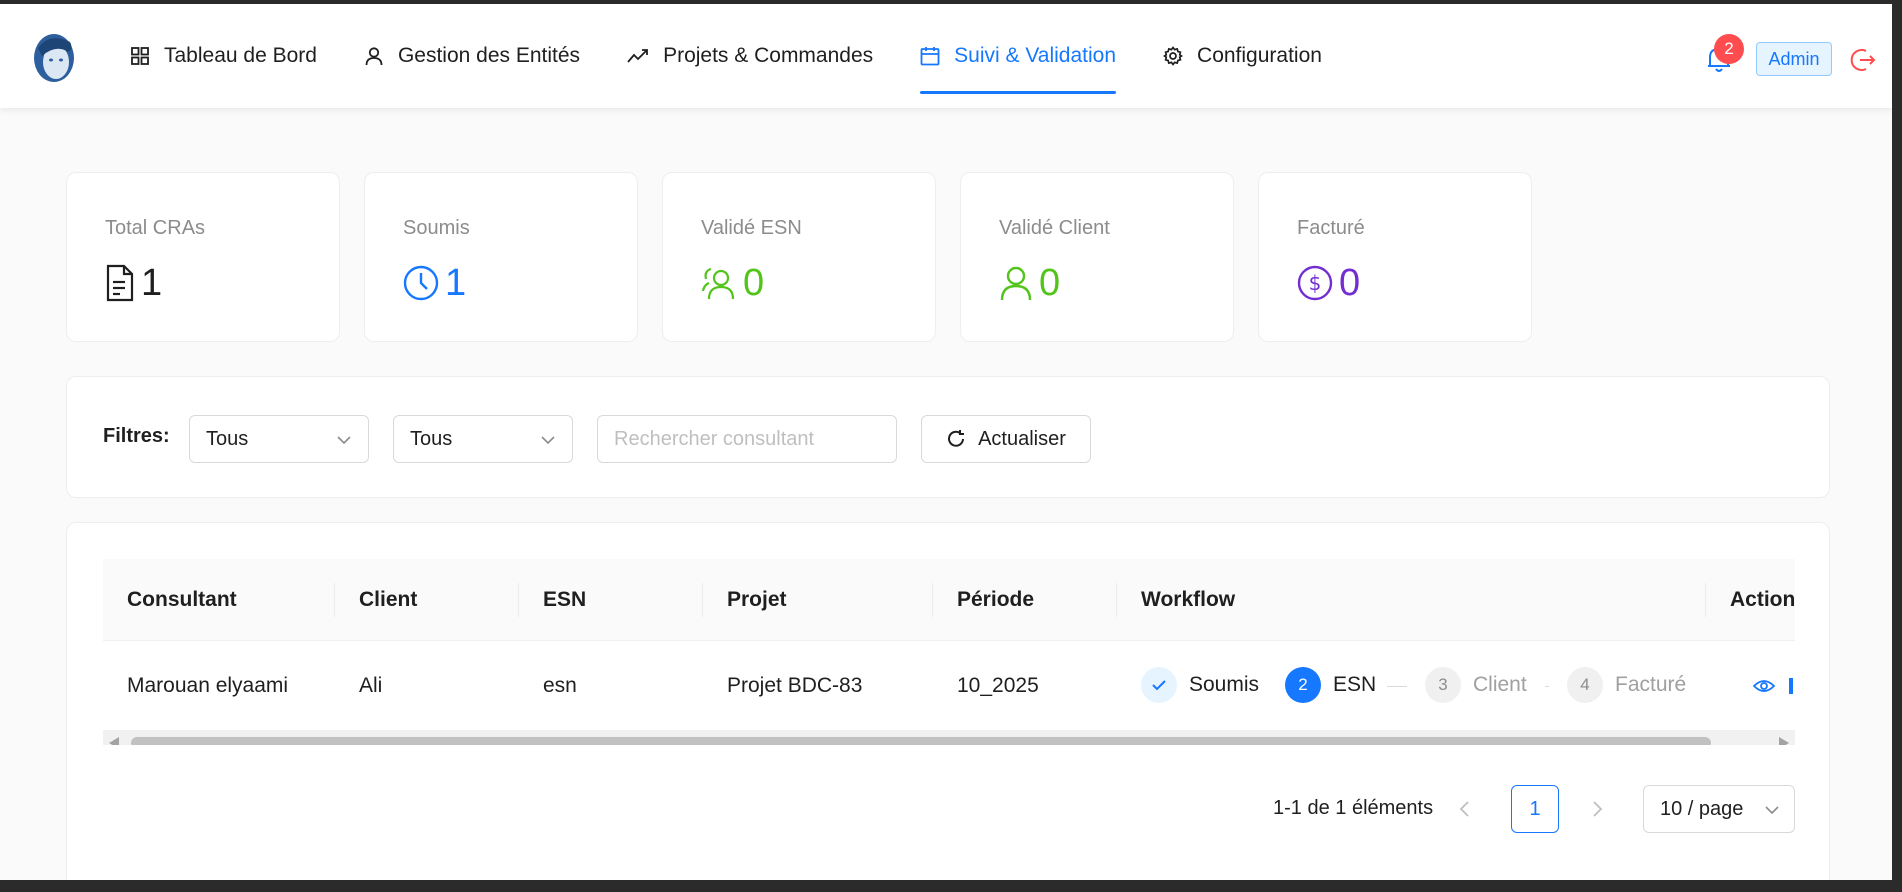  I want to click on nav-item-entities: Gestion des Entités, so click(472, 56).